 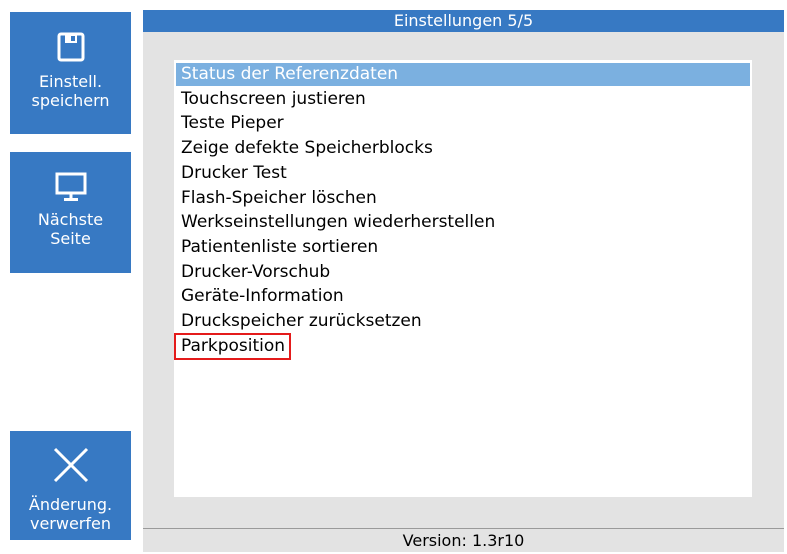 I want to click on page-title: Einstellungen 5/5, so click(x=463, y=21).